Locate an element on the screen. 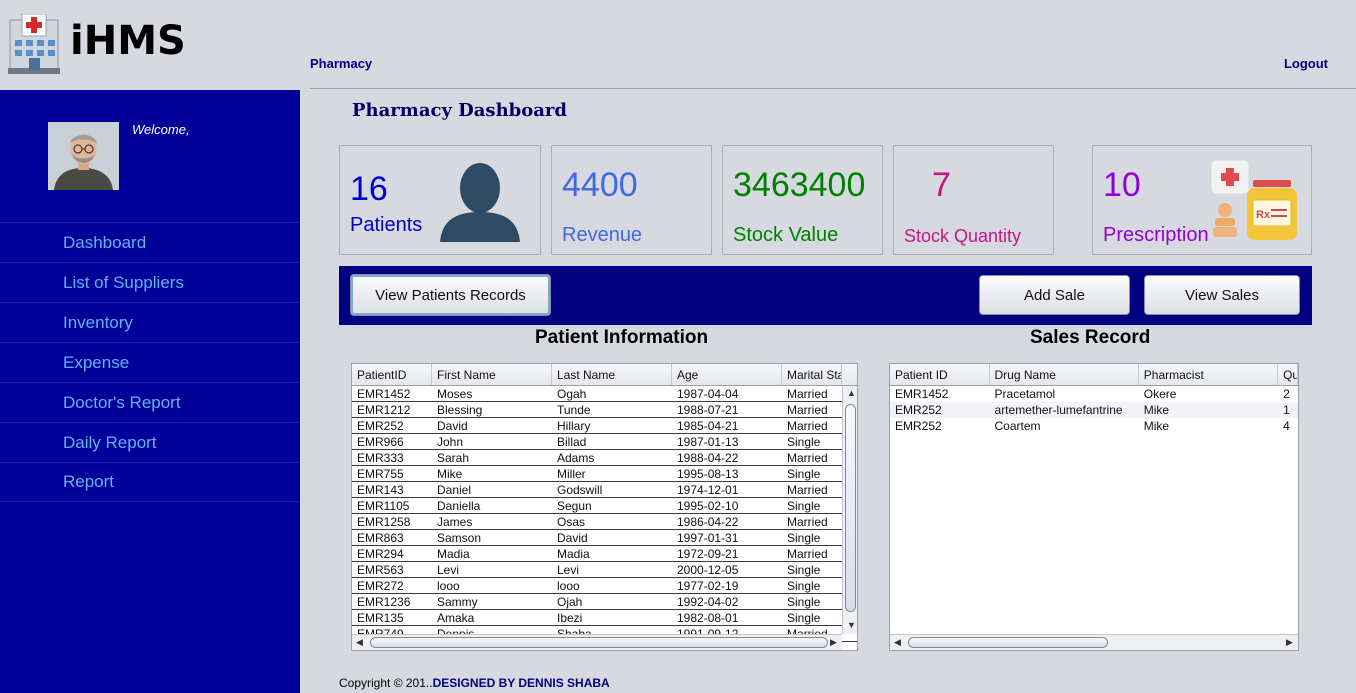 Image resolution: width=1356 pixels, height=693 pixels. scroll-up-arrow-icon: ▲ is located at coordinates (851, 393).